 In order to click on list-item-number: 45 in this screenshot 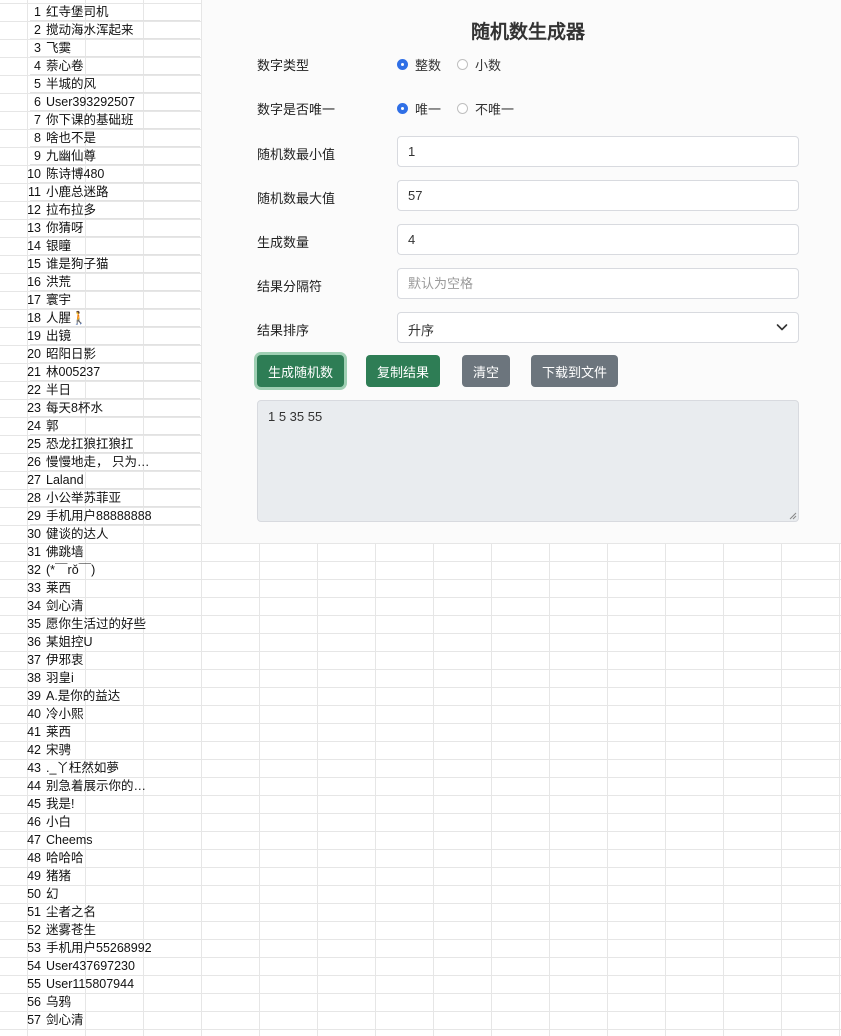, I will do `click(34, 804)`.